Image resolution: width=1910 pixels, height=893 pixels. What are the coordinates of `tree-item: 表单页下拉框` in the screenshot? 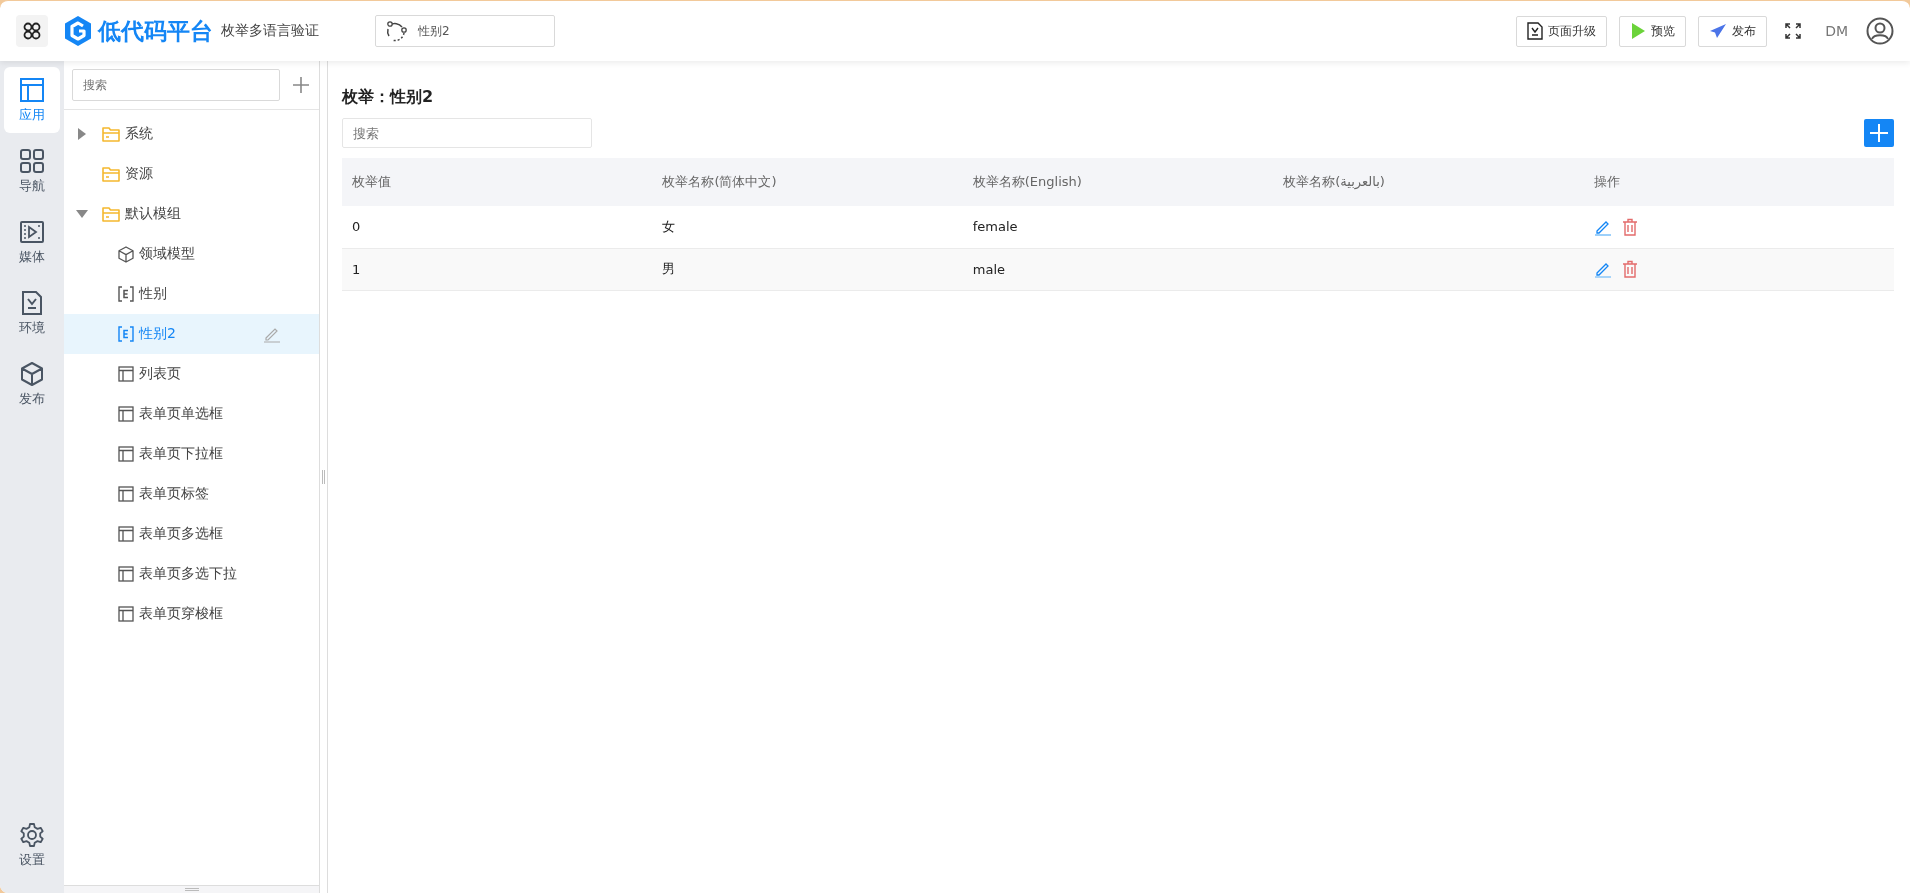 It's located at (191, 454).